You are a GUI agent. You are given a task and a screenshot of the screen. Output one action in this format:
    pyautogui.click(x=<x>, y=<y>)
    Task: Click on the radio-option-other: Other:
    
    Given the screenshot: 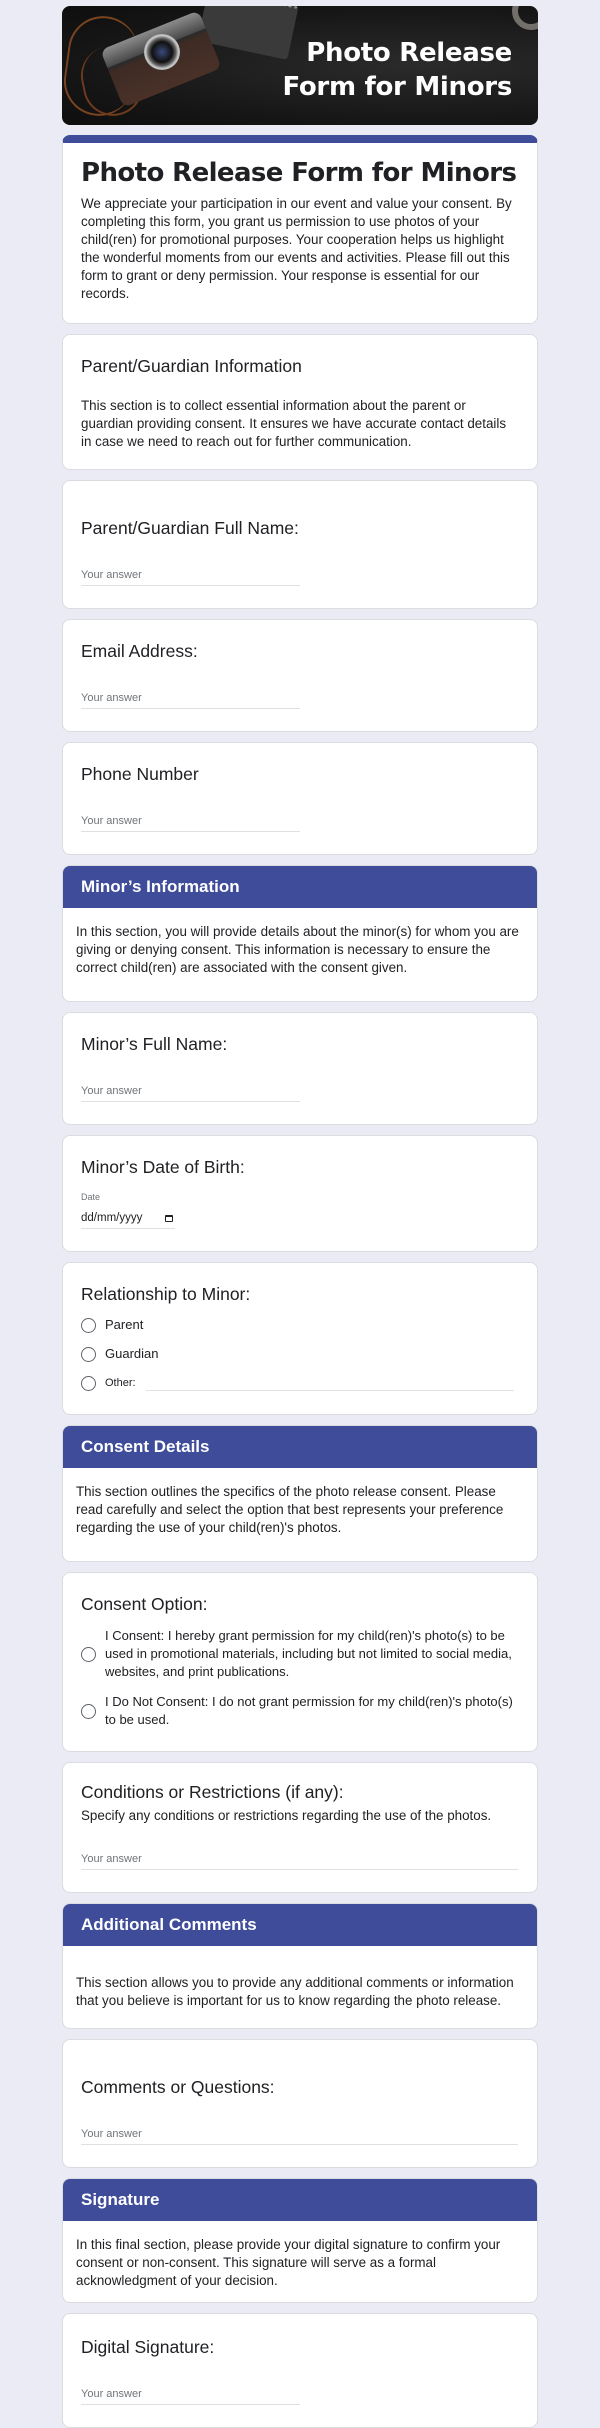 What is the action you would take?
    pyautogui.click(x=300, y=1383)
    